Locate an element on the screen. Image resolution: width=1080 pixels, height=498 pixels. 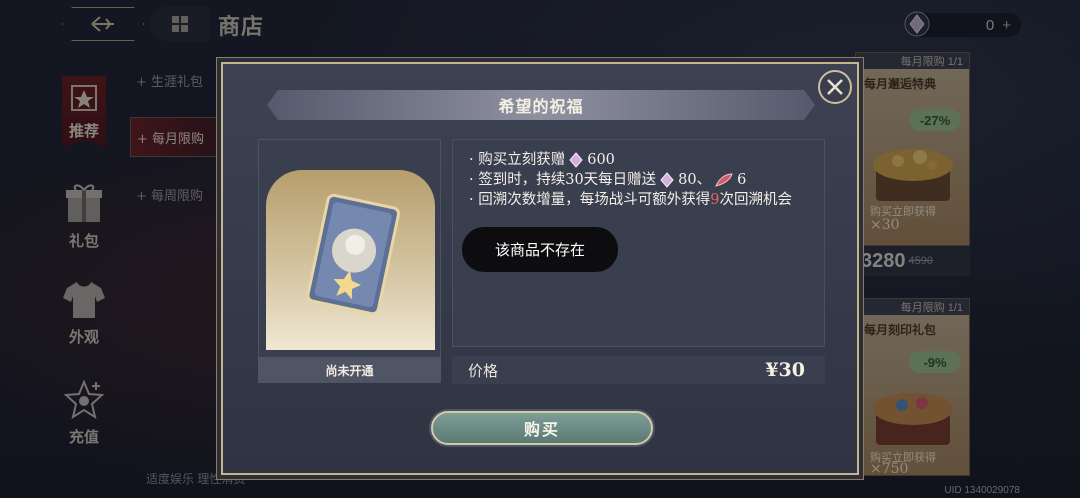
desc-value: 80、 is located at coordinates (695, 180).